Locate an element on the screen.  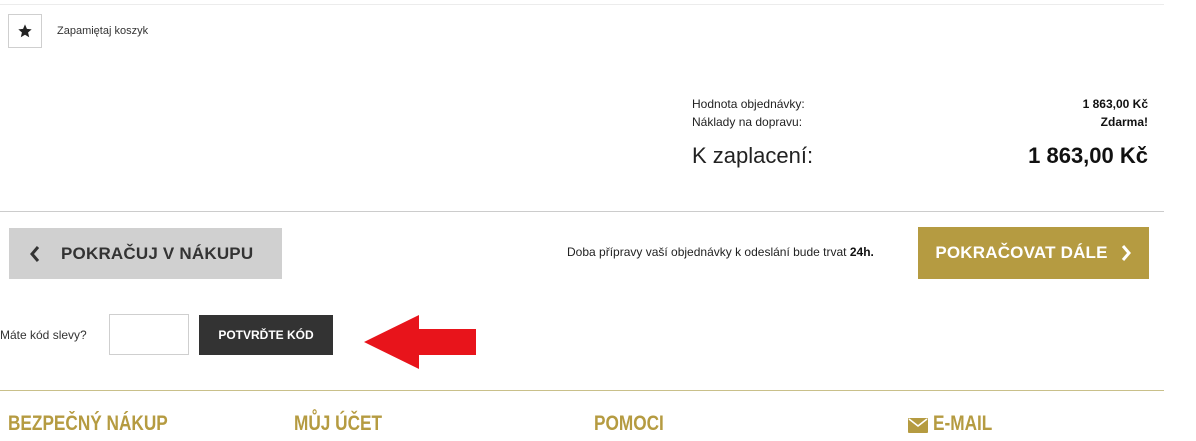
continue-button: POKRAČOVAT DÁLE is located at coordinates (1033, 253).